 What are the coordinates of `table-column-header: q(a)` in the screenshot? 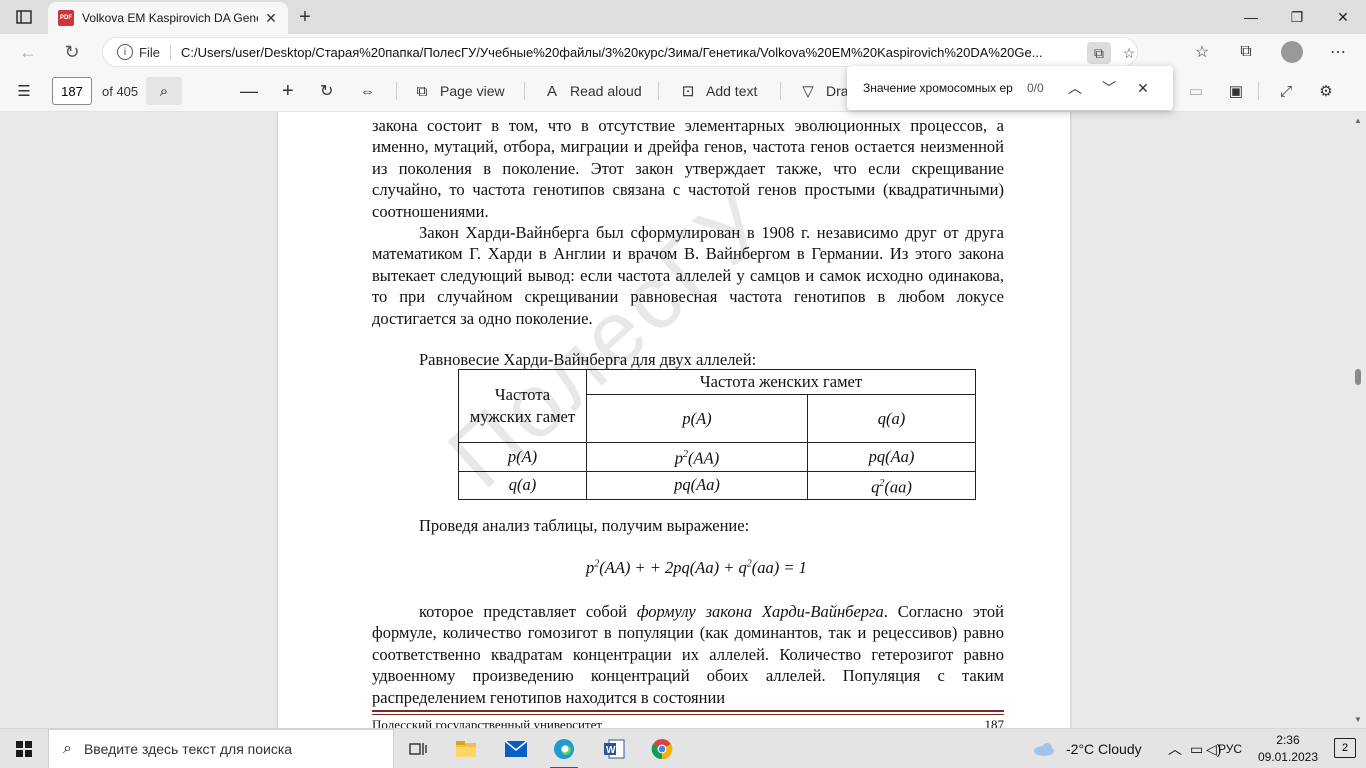 It's located at (891, 418).